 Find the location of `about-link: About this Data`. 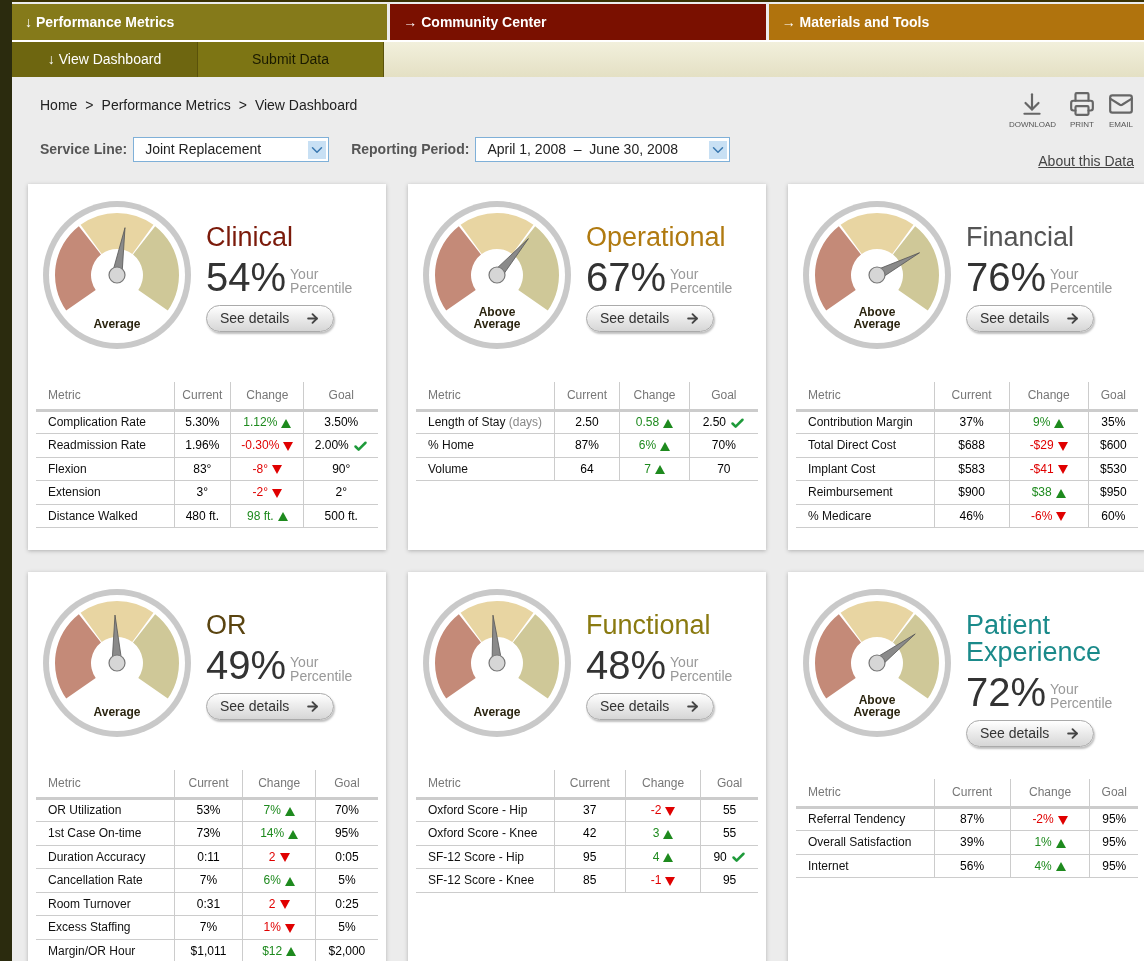

about-link: About this Data is located at coordinates (1086, 161).